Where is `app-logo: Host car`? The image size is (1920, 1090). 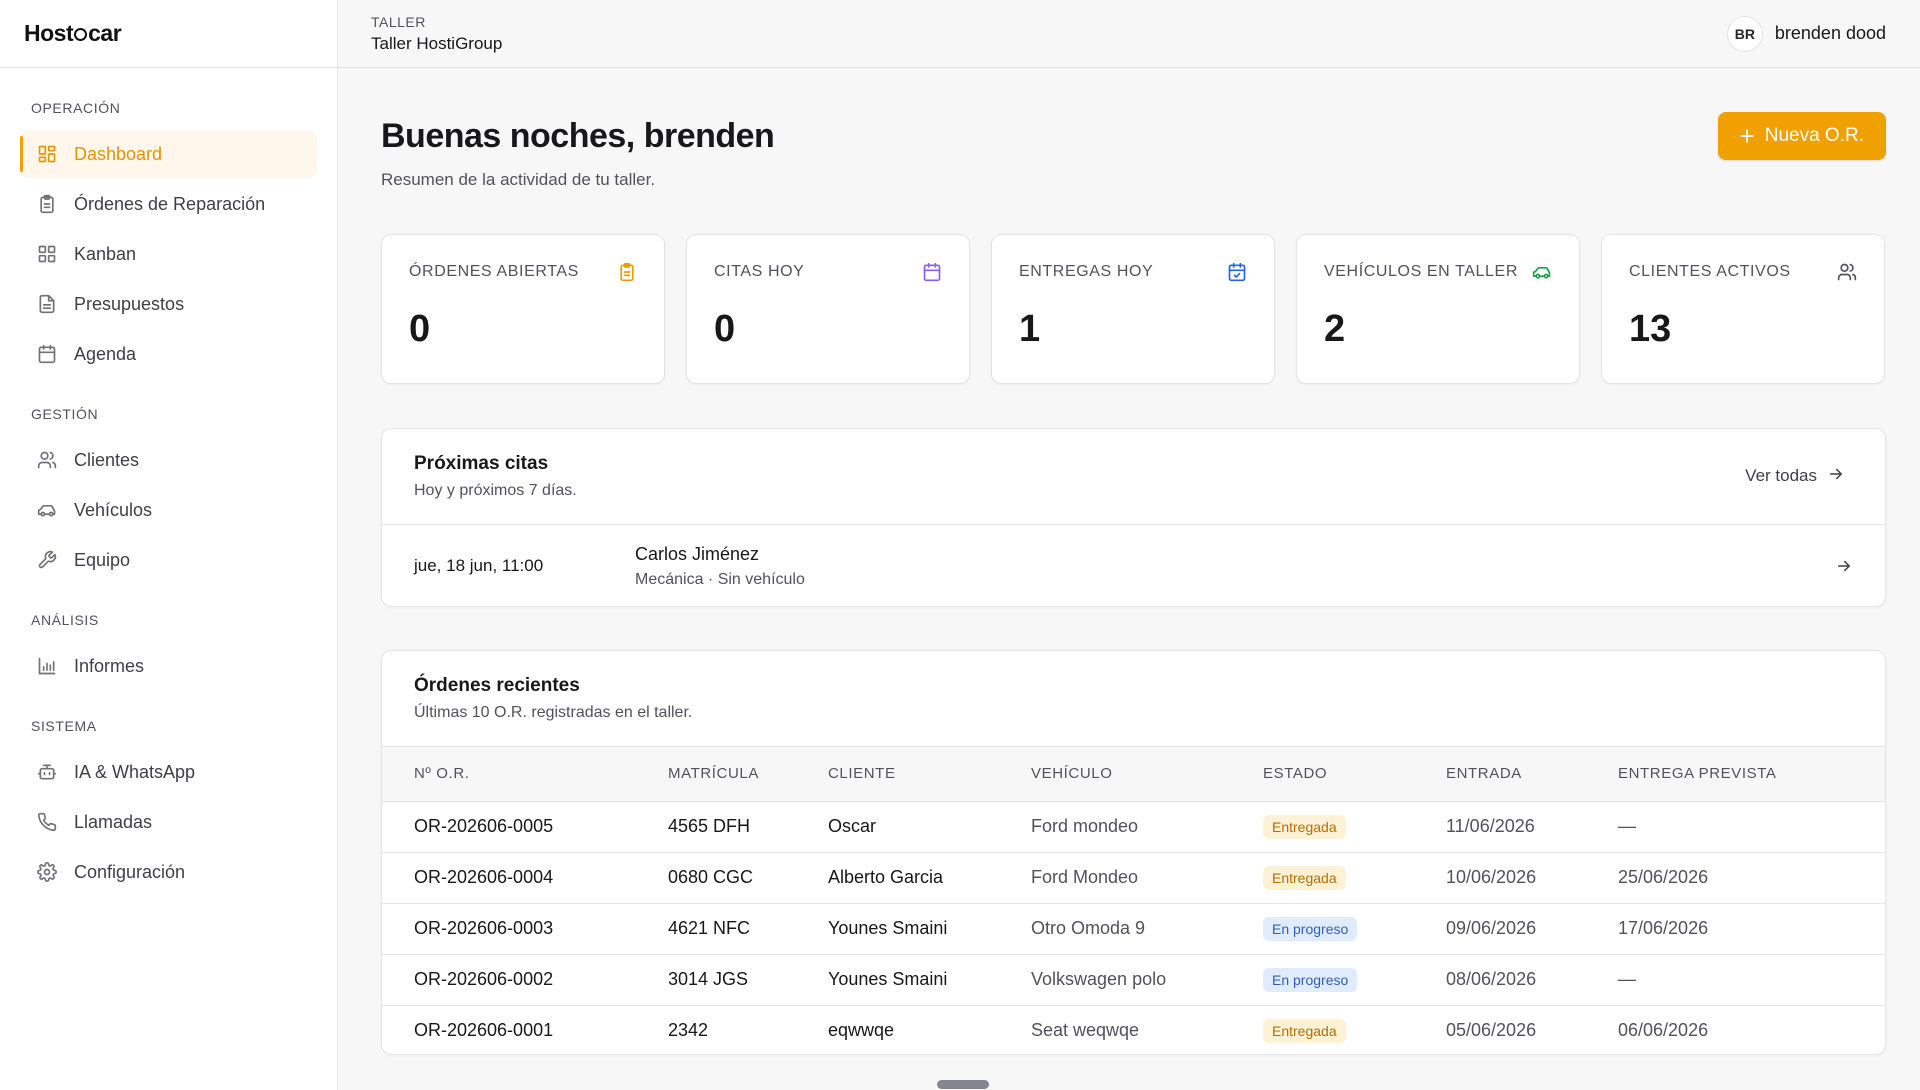
app-logo: Host car is located at coordinates (73, 33).